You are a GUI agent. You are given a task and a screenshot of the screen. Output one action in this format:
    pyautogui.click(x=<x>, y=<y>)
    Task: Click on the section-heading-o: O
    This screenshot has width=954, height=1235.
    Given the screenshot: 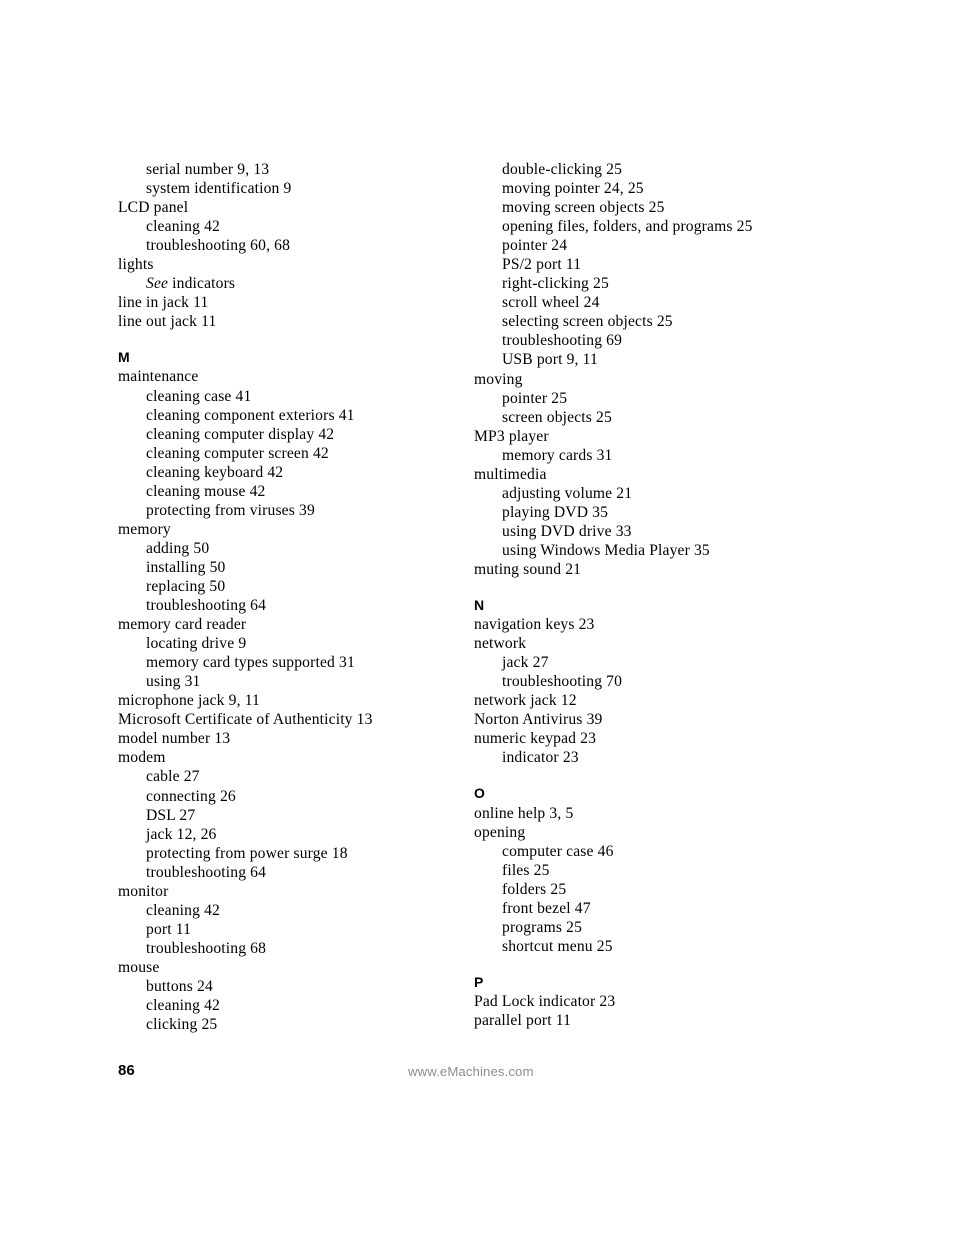 What is the action you would take?
    pyautogui.click(x=479, y=793)
    